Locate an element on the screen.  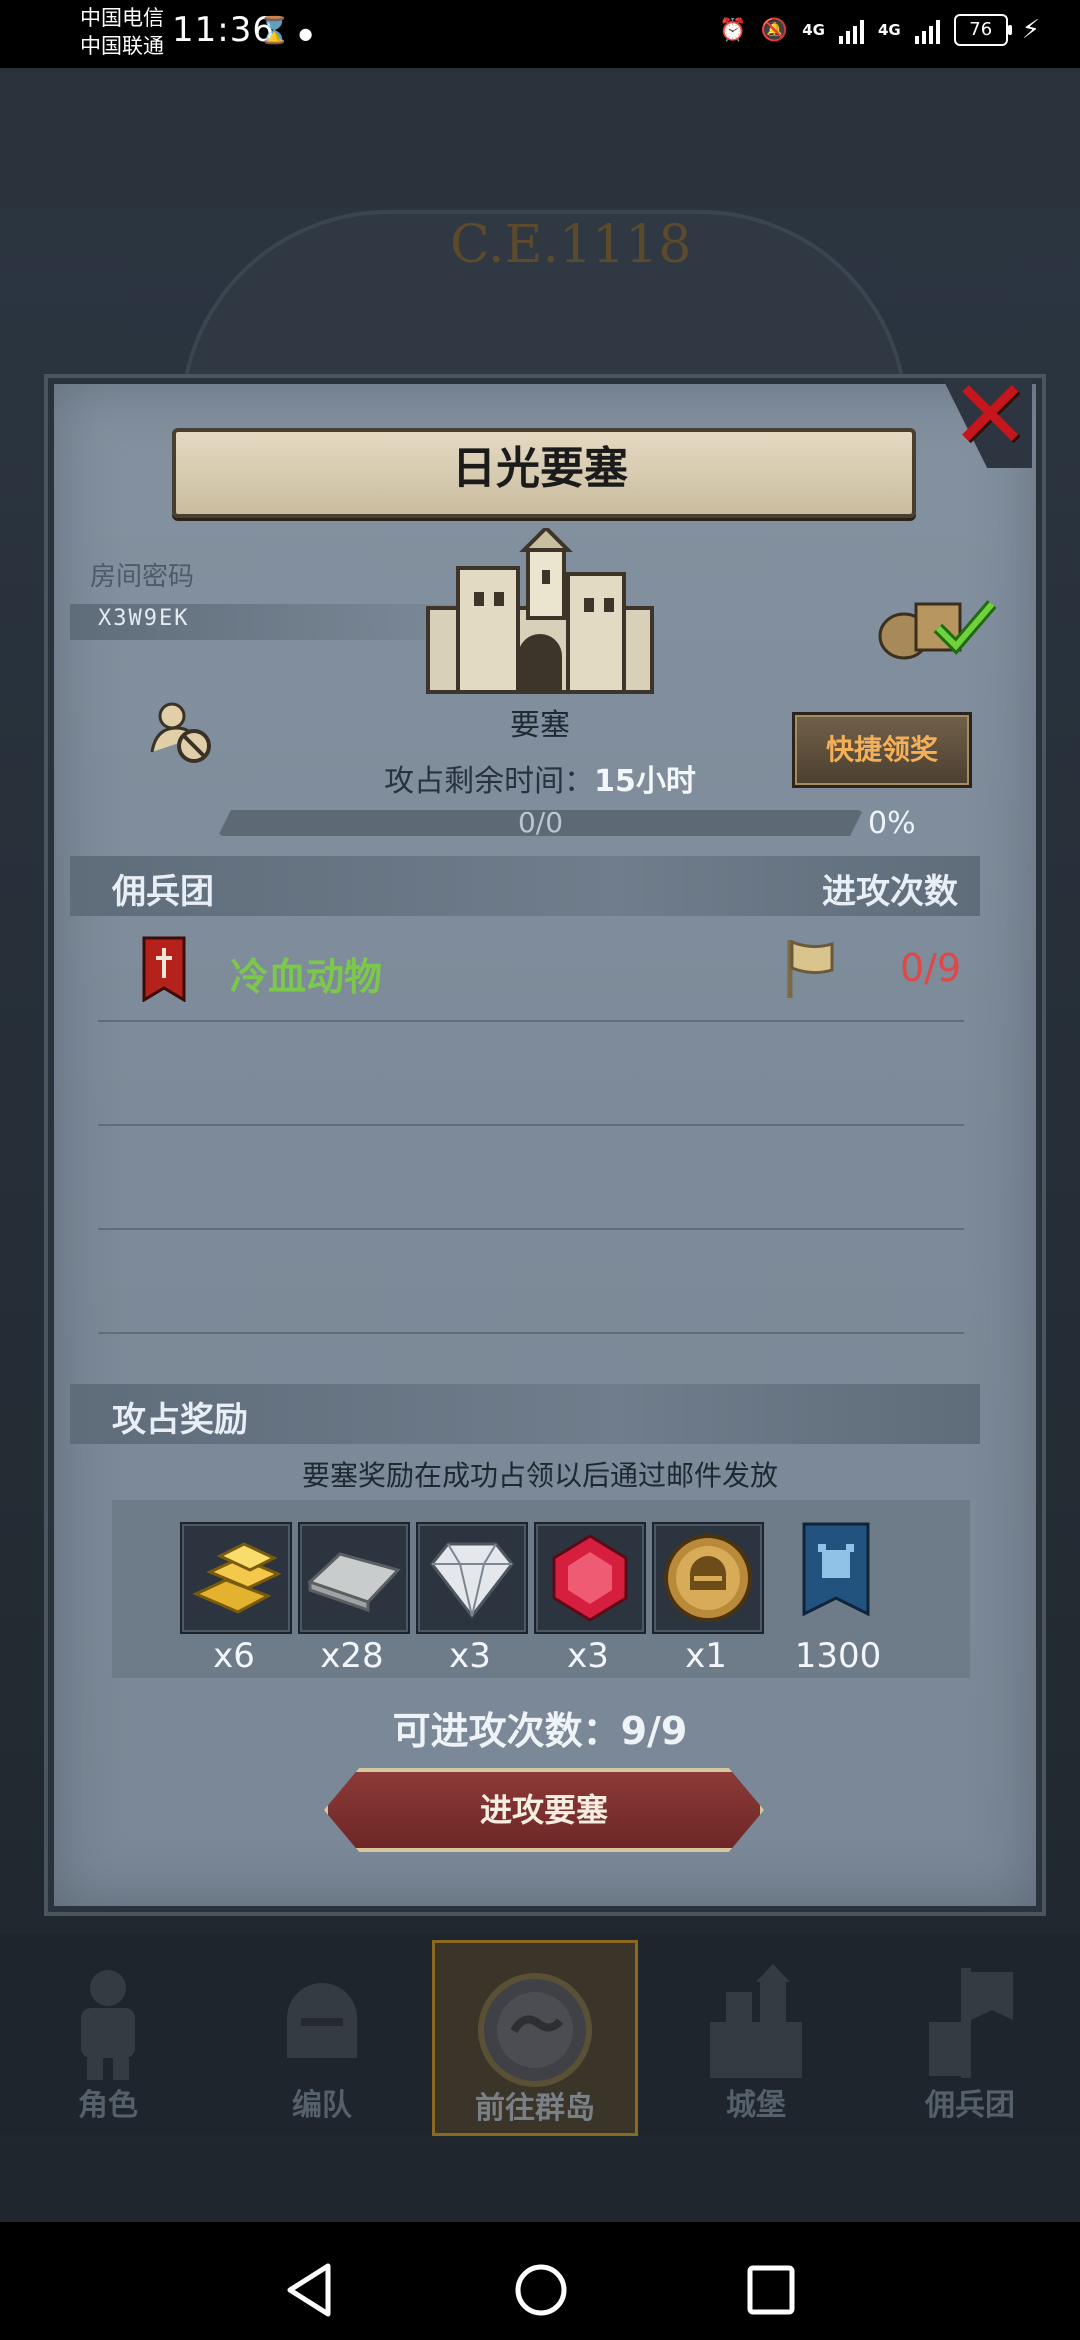
close-button: ✕ is located at coordinates (990, 415).